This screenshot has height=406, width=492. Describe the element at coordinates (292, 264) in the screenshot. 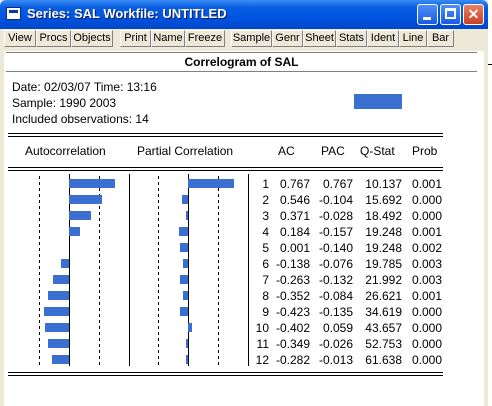

I see `ac-cell: -0.138` at that location.